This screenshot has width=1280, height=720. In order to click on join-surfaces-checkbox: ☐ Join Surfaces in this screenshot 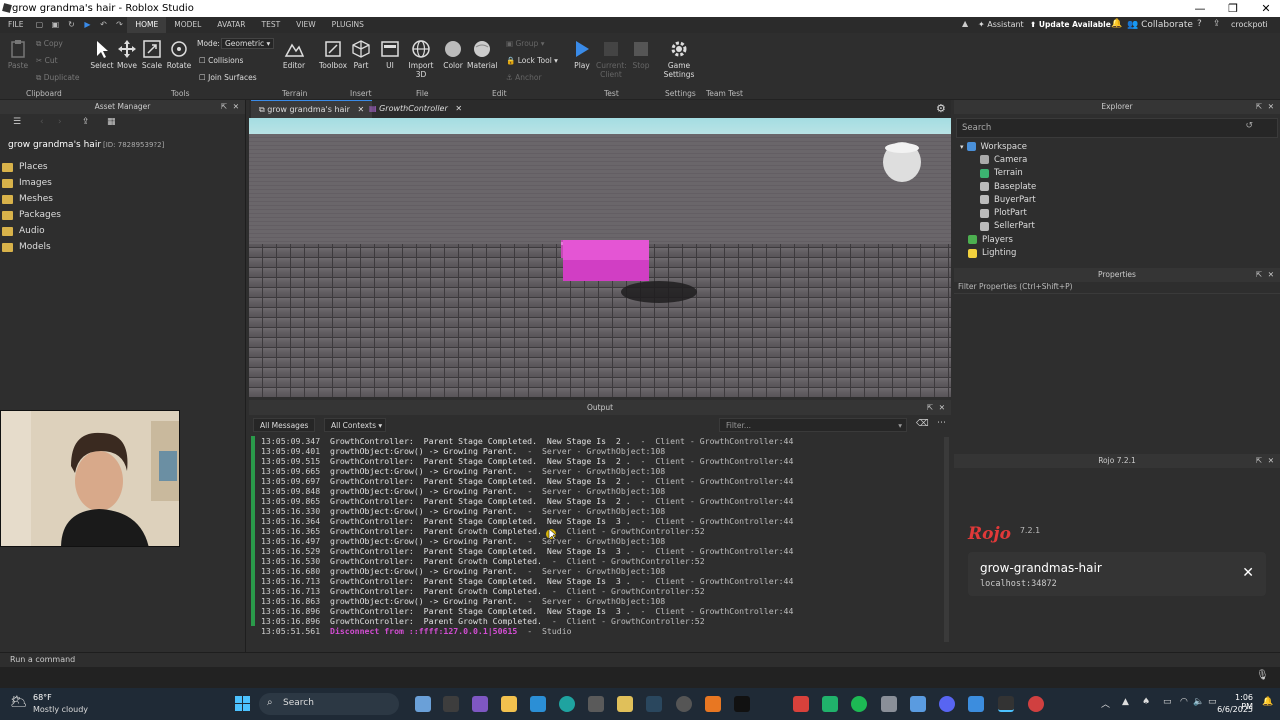, I will do `click(228, 77)`.